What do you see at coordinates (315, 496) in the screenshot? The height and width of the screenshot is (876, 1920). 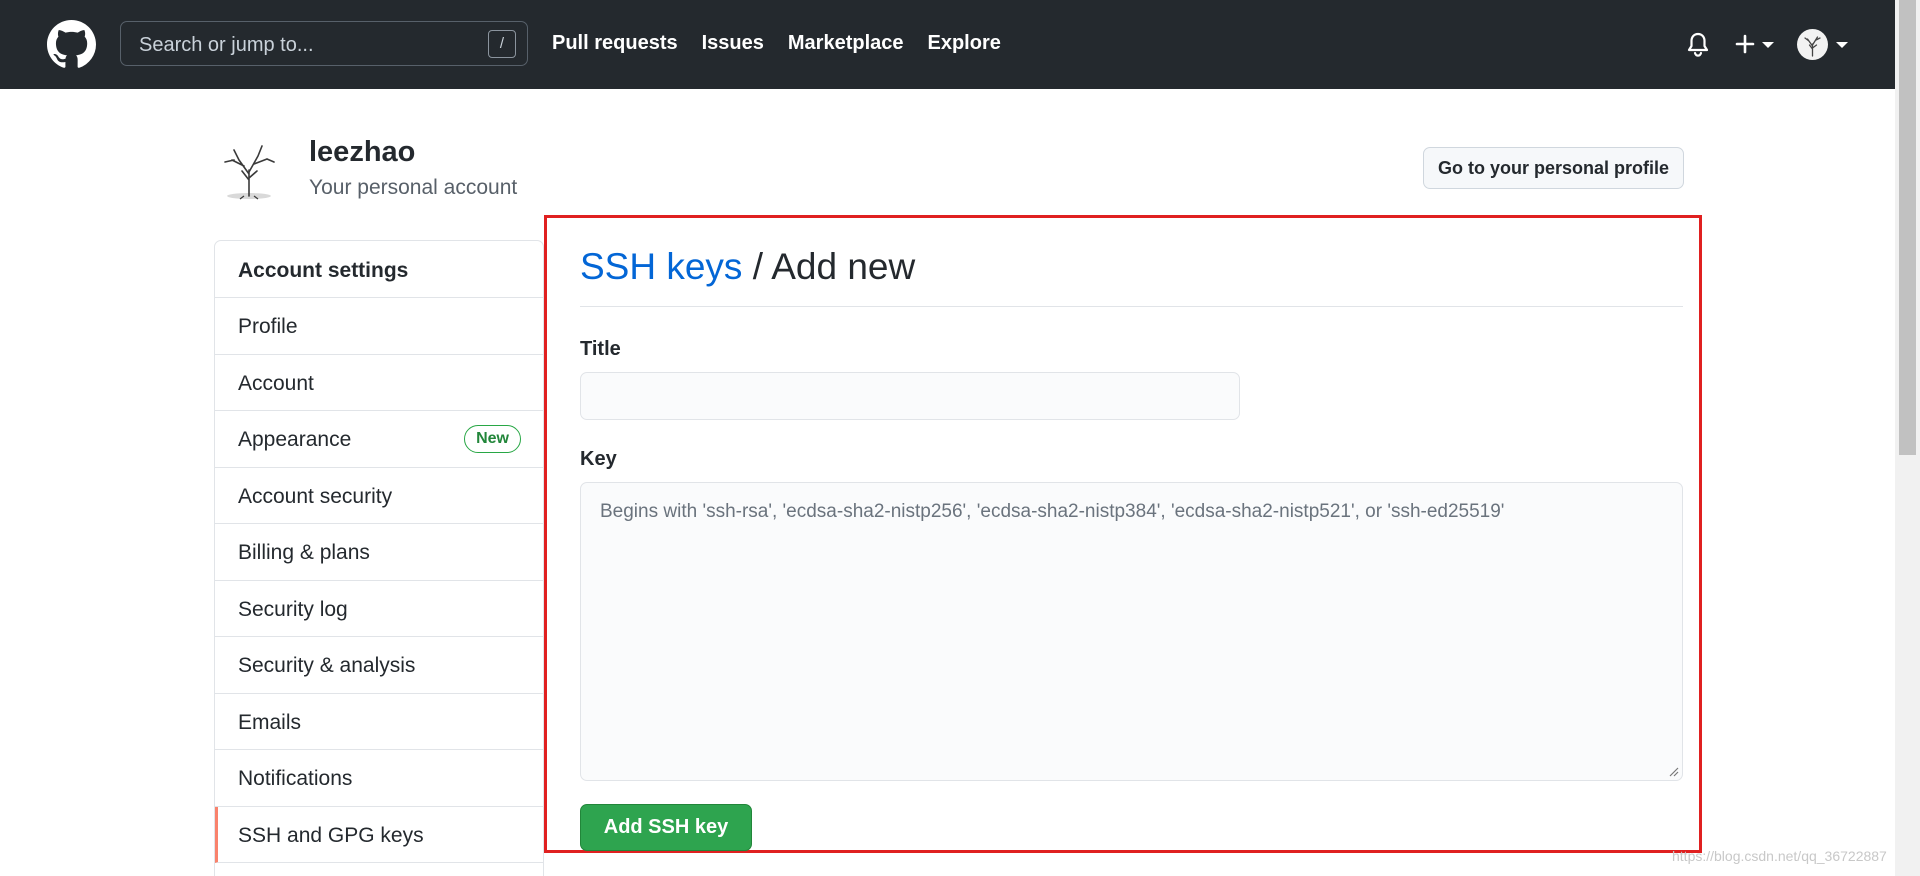 I see `sidebar-item-label: Account security` at bounding box center [315, 496].